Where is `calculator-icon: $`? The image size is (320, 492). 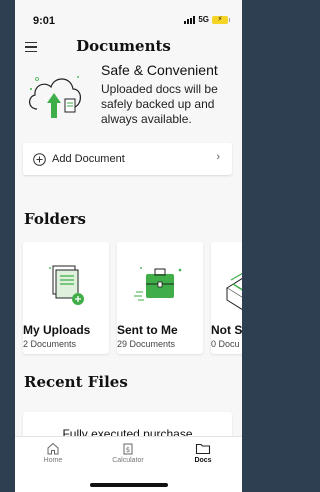 calculator-icon: $ is located at coordinates (128, 449).